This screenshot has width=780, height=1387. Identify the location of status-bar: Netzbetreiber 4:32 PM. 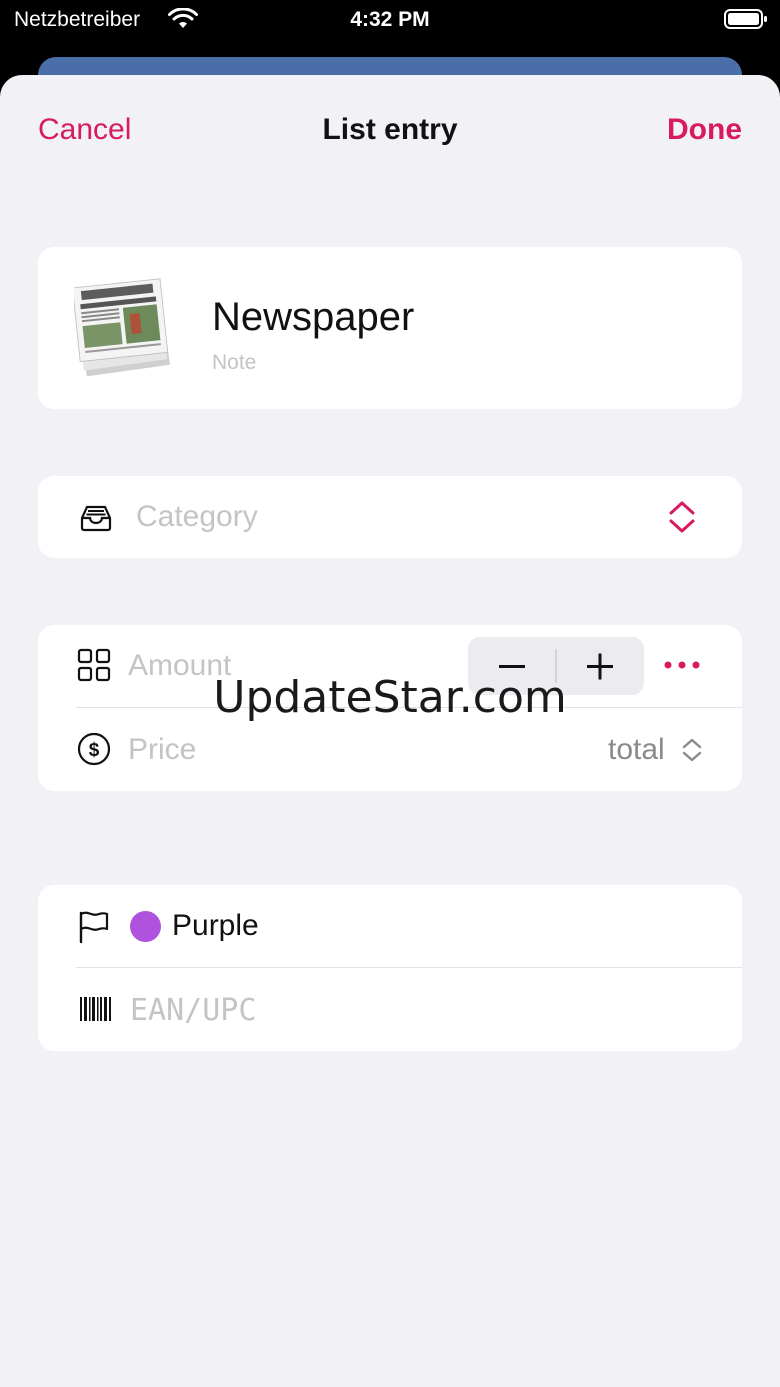
(390, 22).